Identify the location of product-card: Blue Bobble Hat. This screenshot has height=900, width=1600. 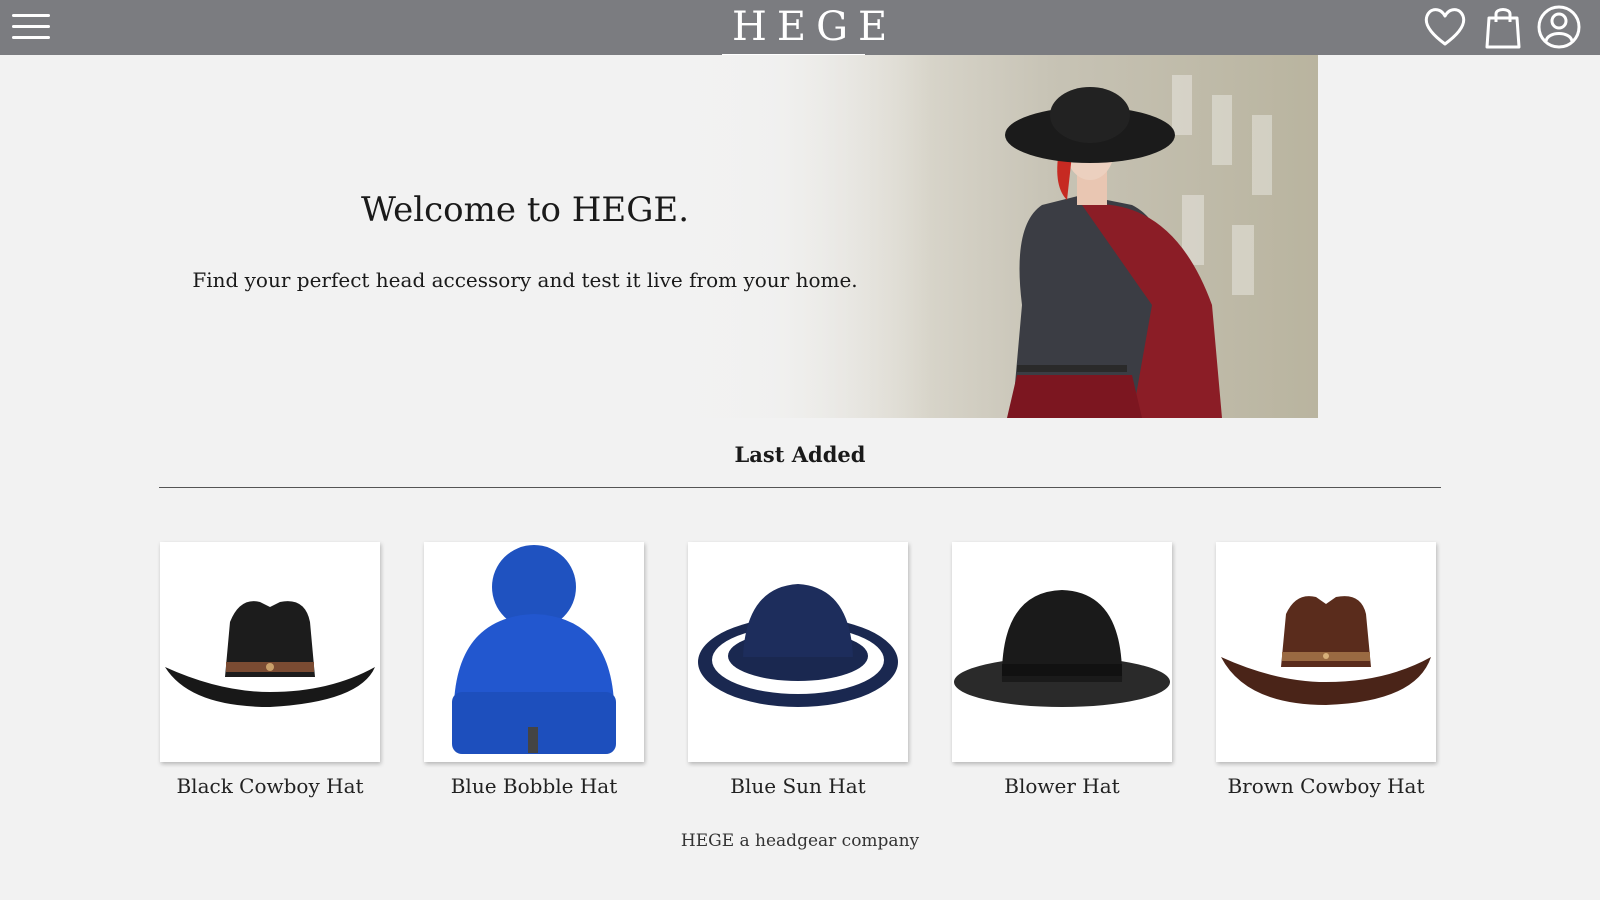
(534, 670).